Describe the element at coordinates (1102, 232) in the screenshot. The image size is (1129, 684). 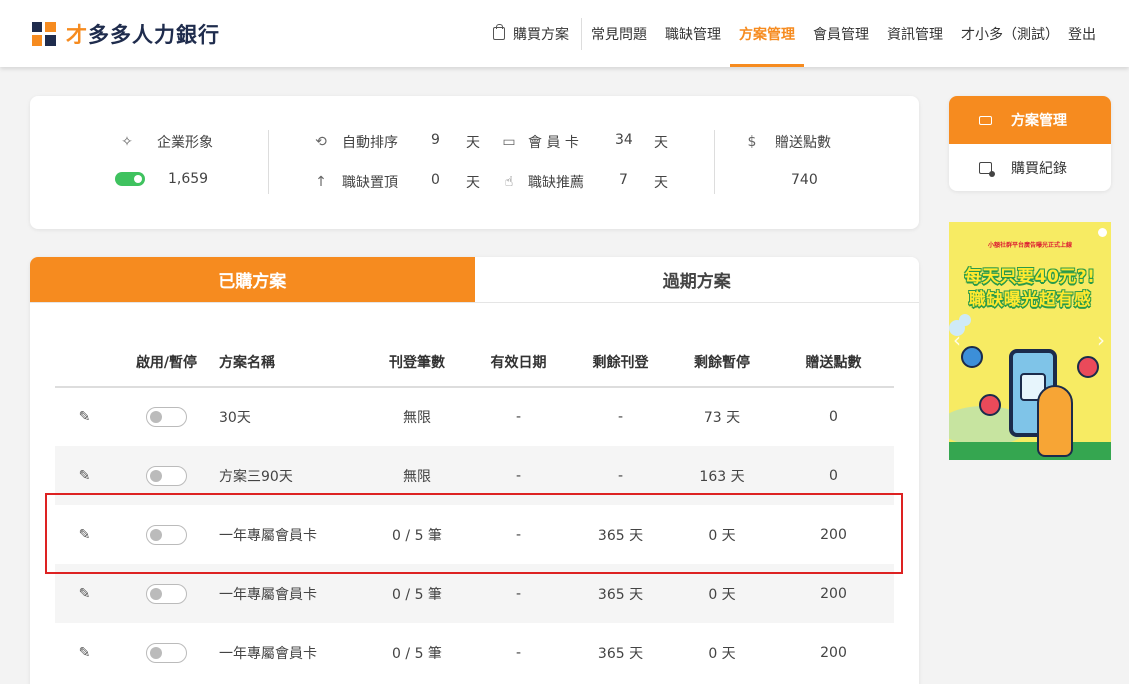
I see `carousel-dot` at that location.